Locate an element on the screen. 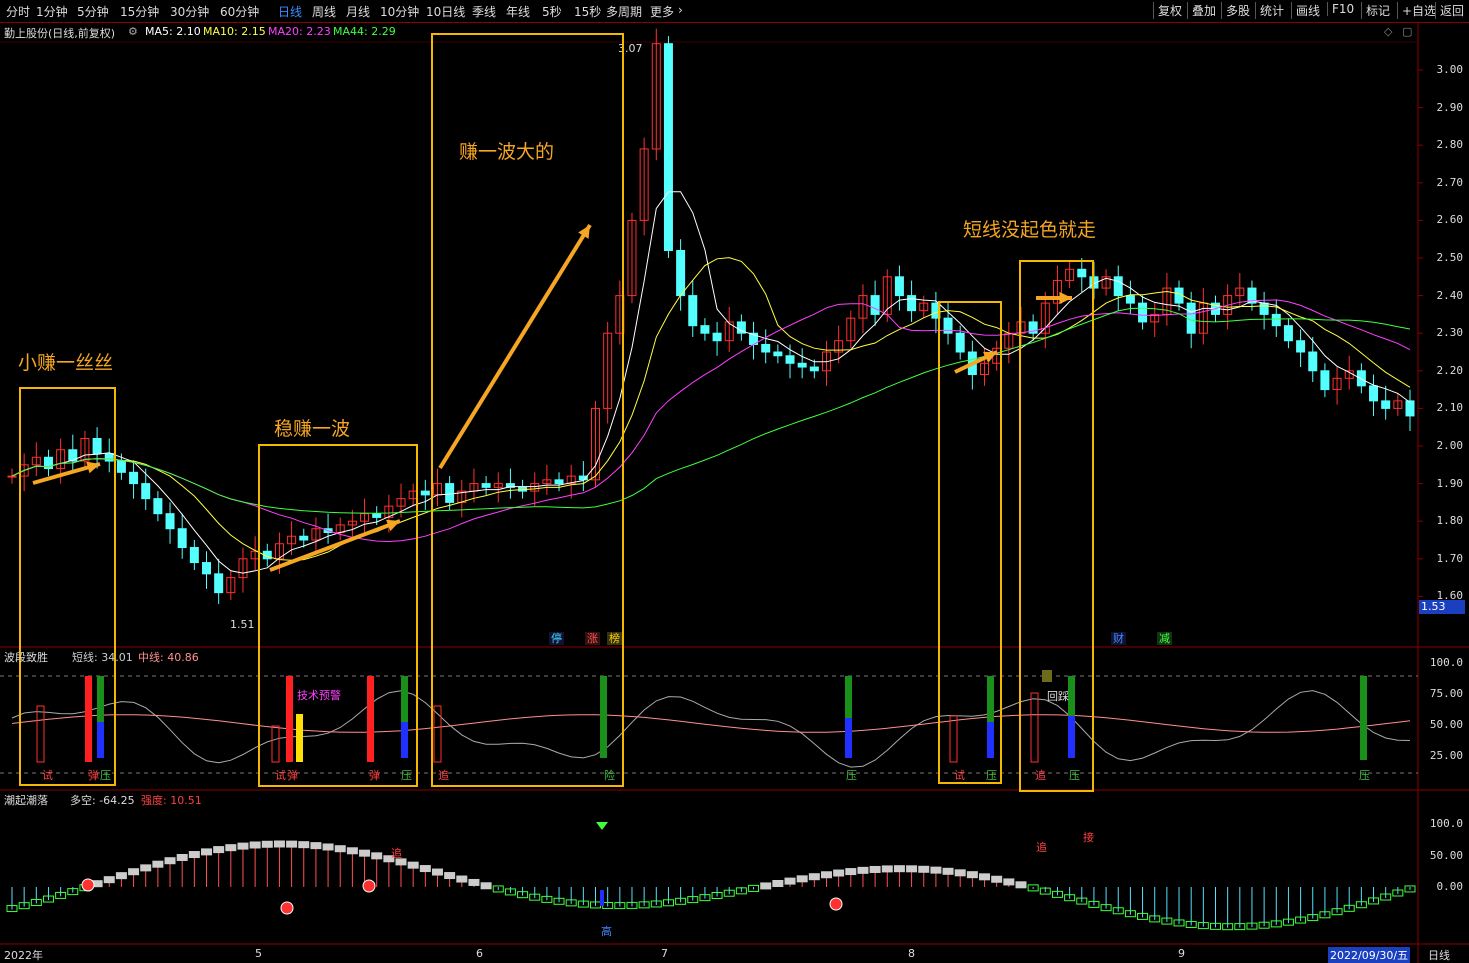  period-label: 日线 is located at coordinates (1439, 955).